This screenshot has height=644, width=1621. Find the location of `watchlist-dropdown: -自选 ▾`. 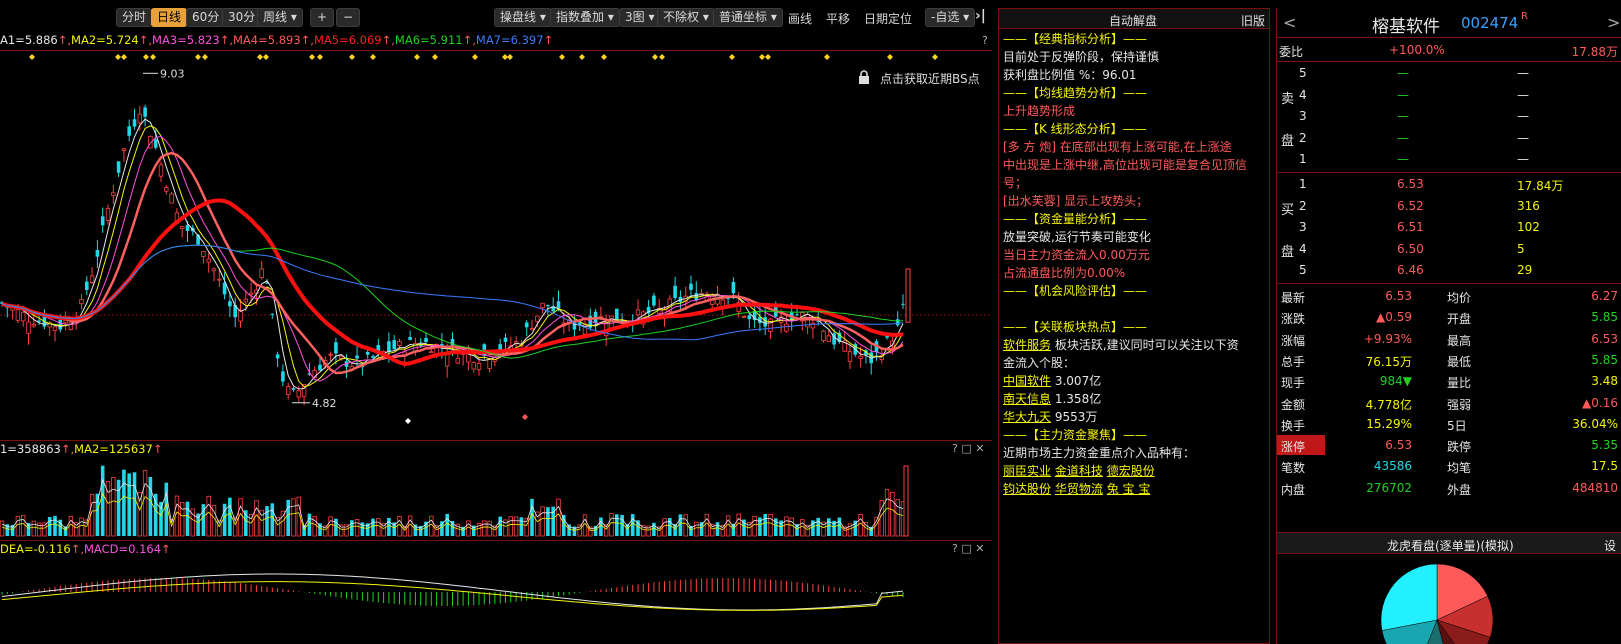

watchlist-dropdown: -自选 ▾ is located at coordinates (950, 17).